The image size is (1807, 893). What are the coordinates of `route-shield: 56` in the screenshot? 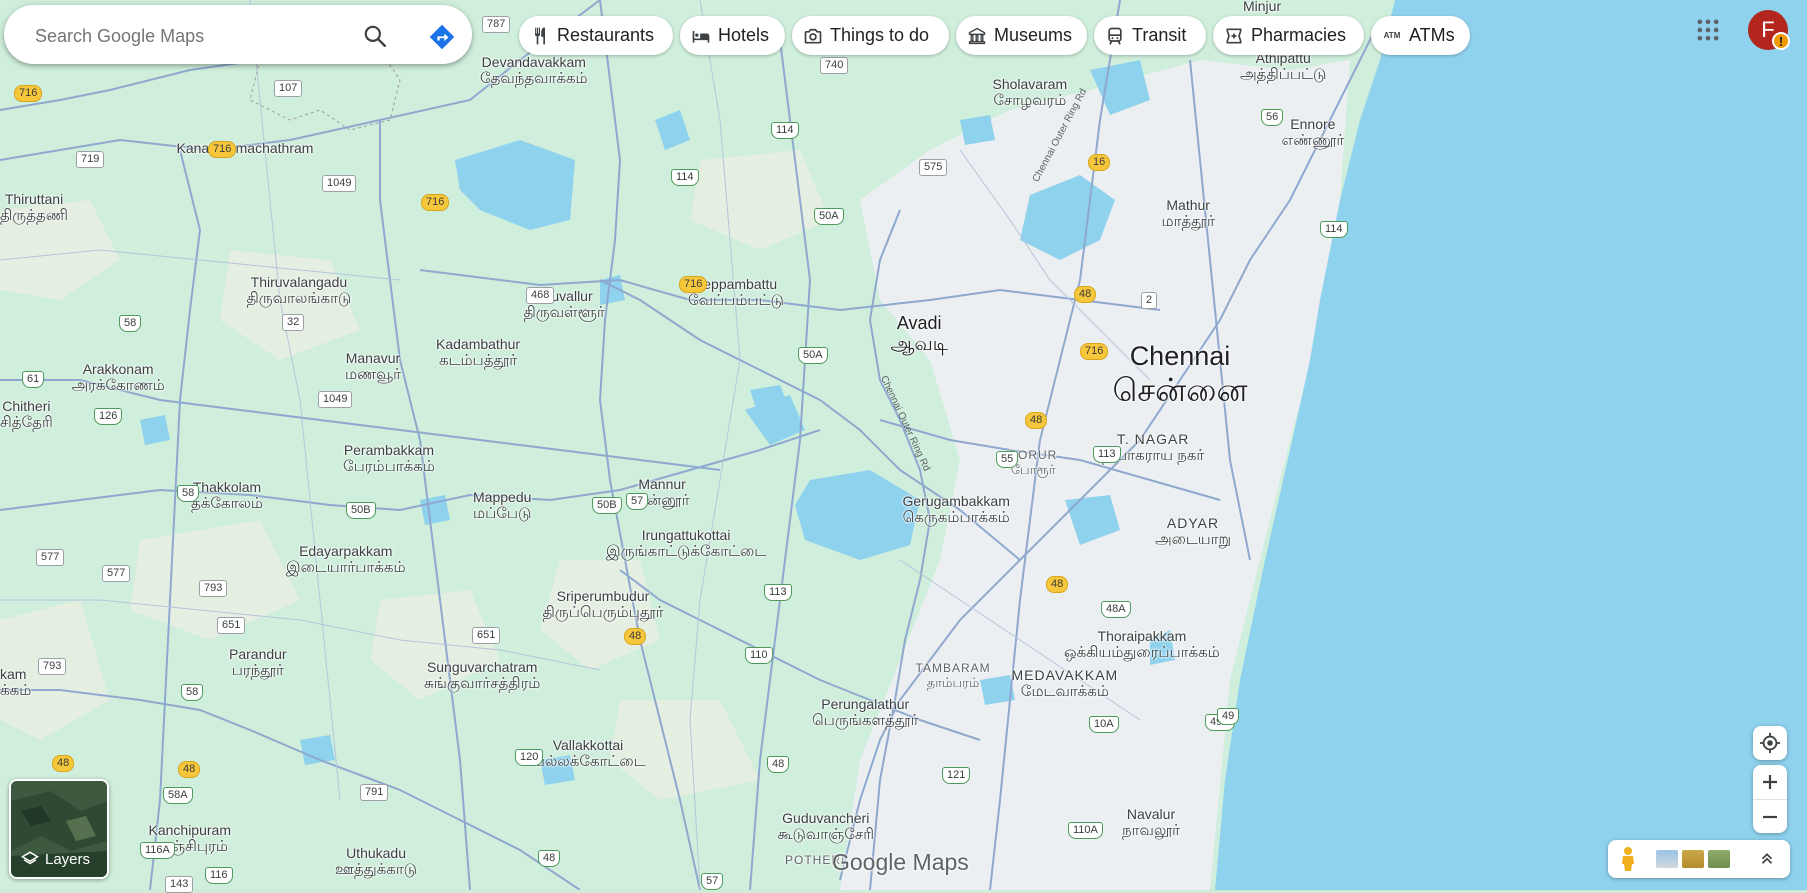 It's located at (1272, 117).